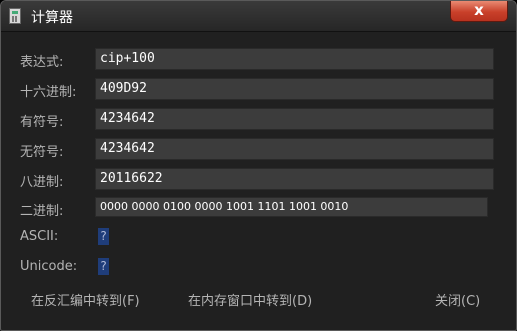 This screenshot has height=331, width=517. What do you see at coordinates (294, 179) in the screenshot?
I see `octal-field: 20116622` at bounding box center [294, 179].